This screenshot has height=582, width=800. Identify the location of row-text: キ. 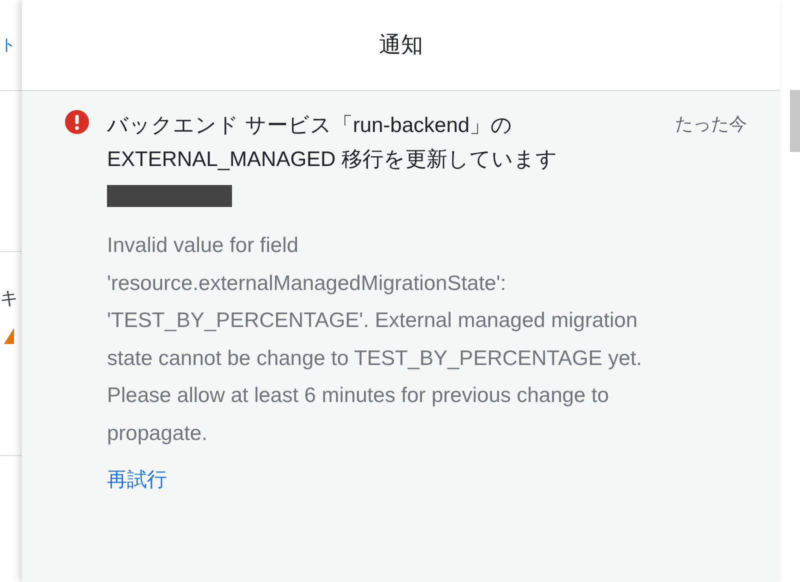
(9, 298).